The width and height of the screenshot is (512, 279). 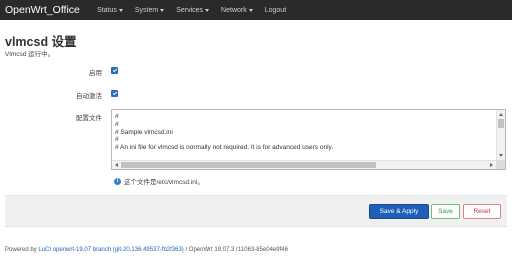 What do you see at coordinates (256, 211) in the screenshot?
I see `form-actions-bar: Save & Apply Save Reset` at bounding box center [256, 211].